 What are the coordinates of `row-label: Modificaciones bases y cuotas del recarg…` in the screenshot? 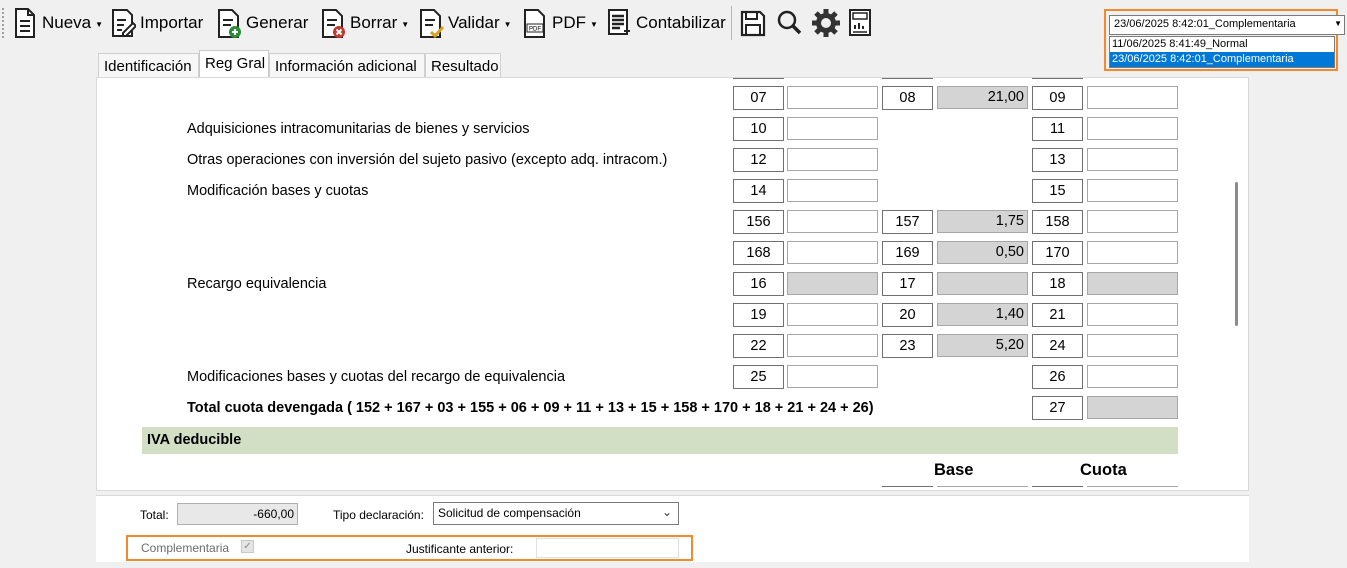 It's located at (376, 377).